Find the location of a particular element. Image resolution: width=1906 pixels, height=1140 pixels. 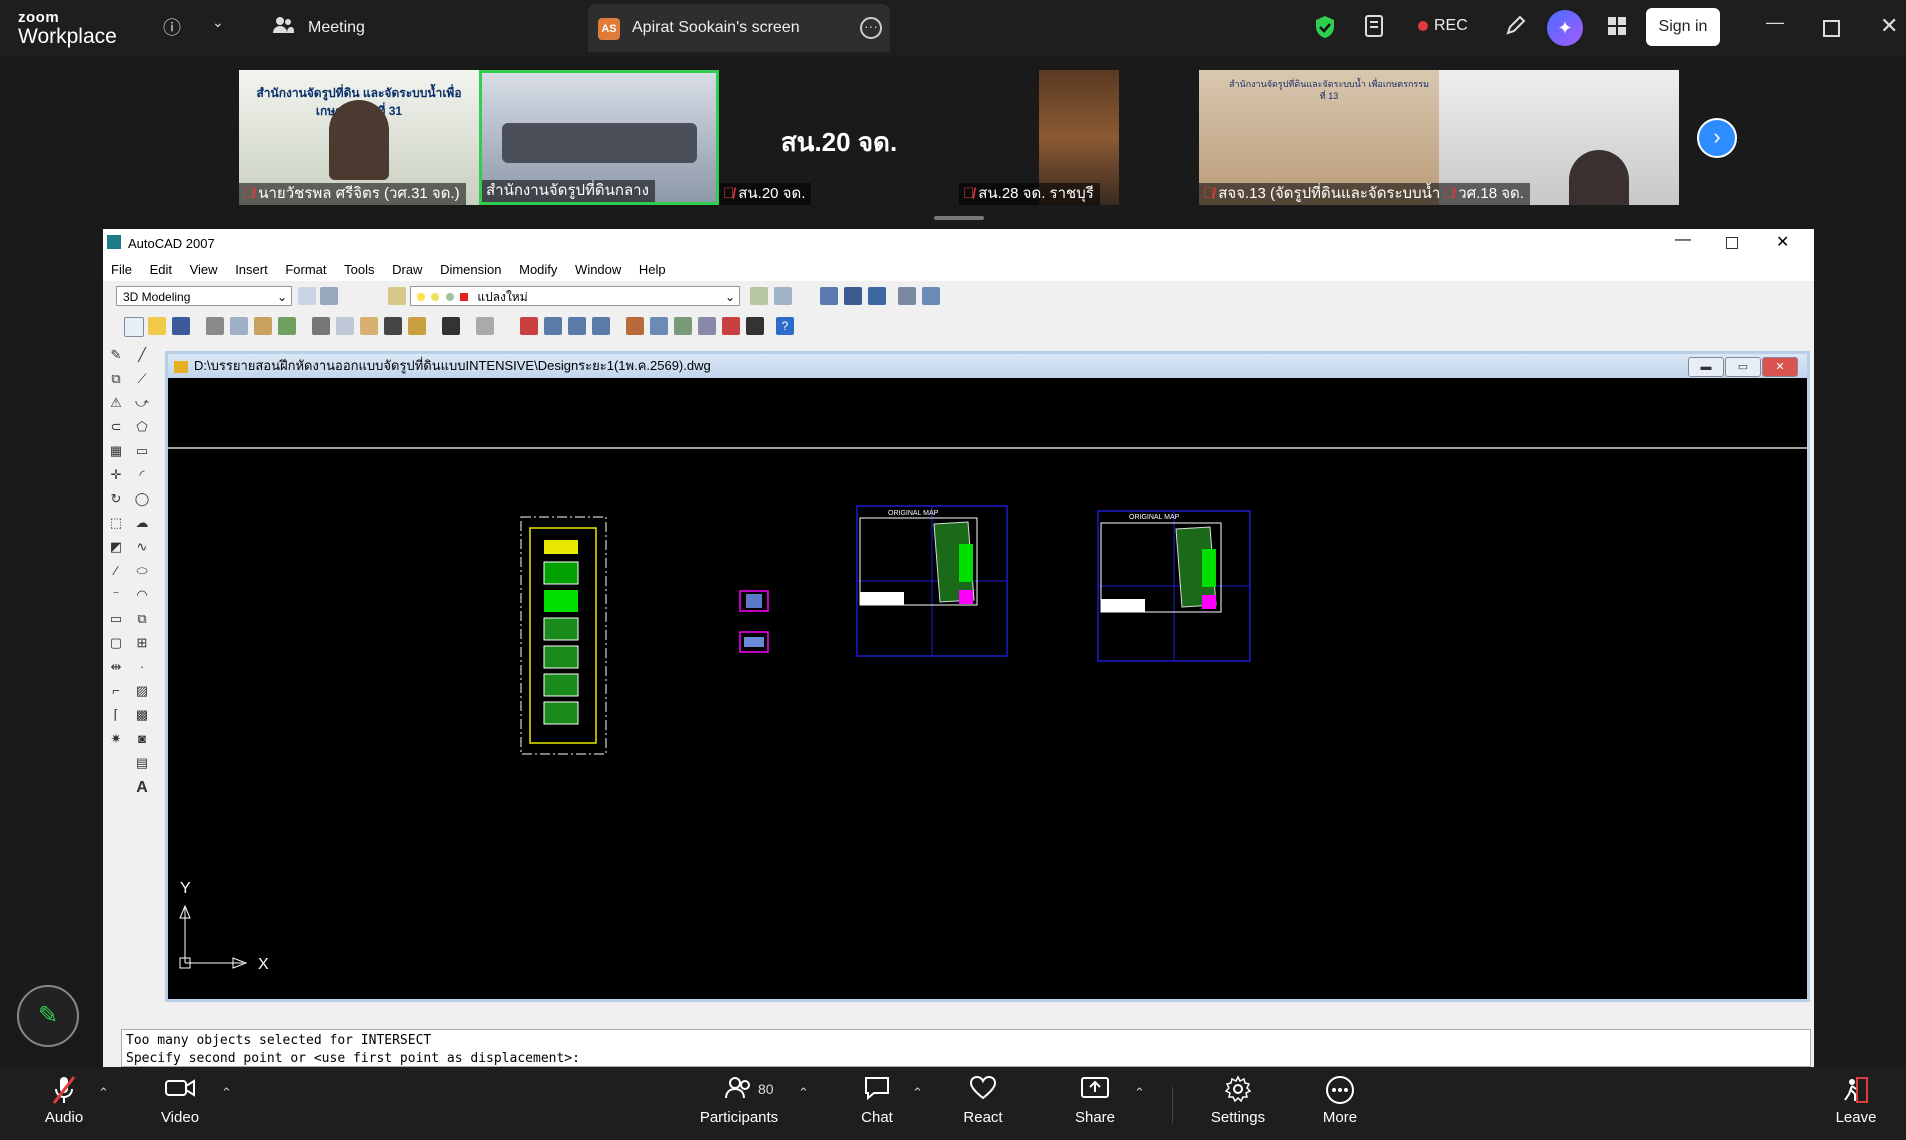

pan-icon is located at coordinates (529, 326).